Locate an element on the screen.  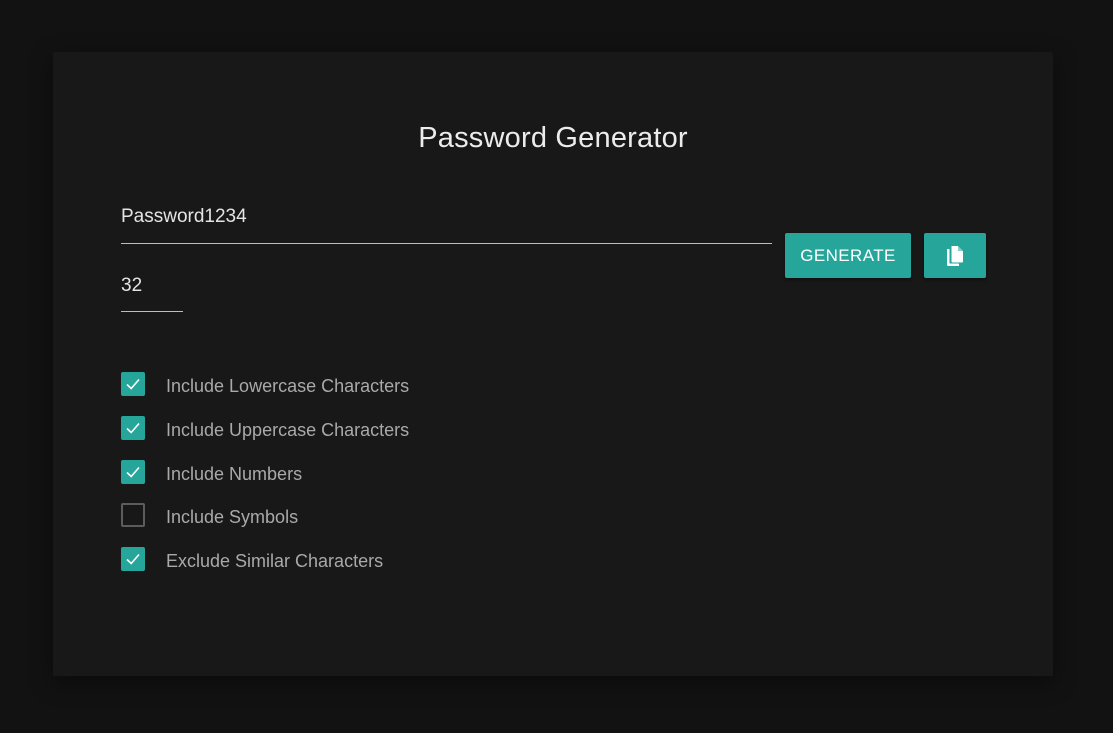
checkbox-include-symbols is located at coordinates (133, 515).